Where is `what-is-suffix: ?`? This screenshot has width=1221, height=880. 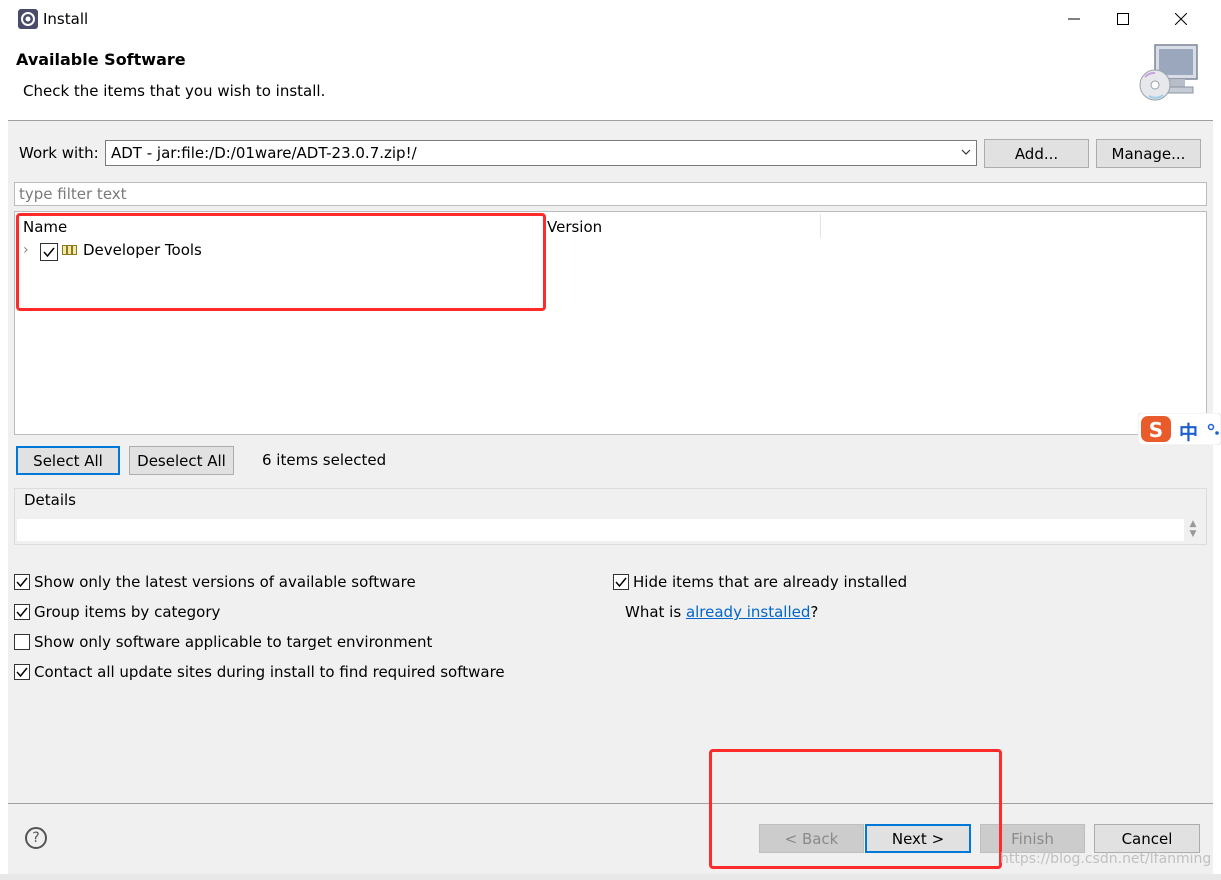 what-is-suffix: ? is located at coordinates (814, 612).